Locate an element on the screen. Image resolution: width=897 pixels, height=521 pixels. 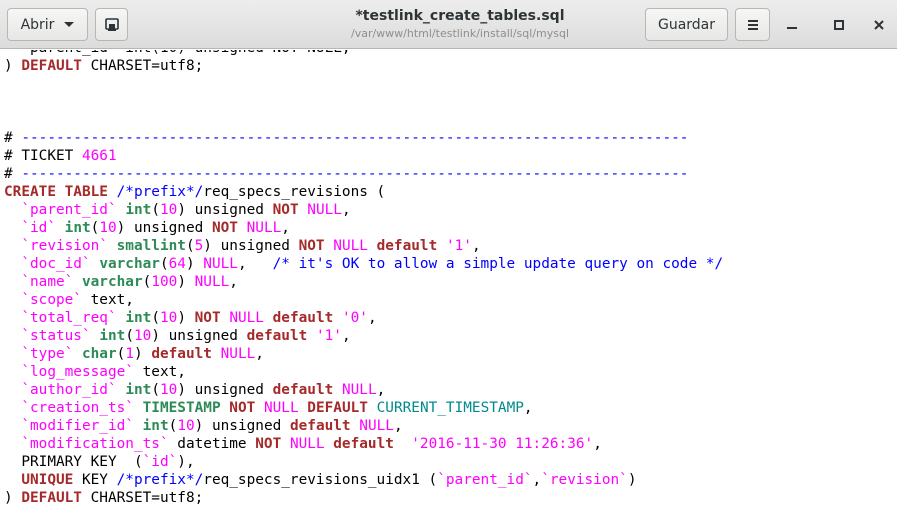
code-token: KEY is located at coordinates (95, 480).